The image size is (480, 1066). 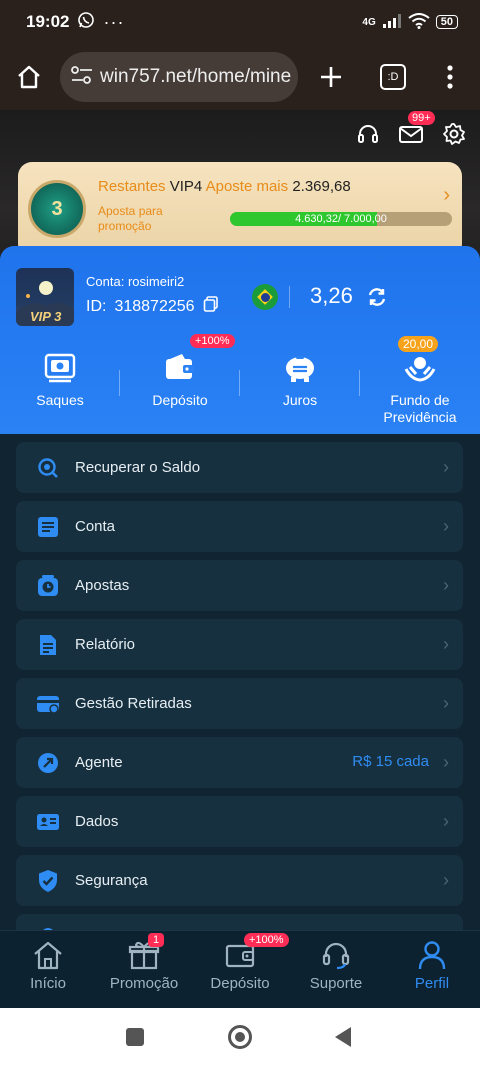 I want to click on hand-coin-icon, so click(x=420, y=369).